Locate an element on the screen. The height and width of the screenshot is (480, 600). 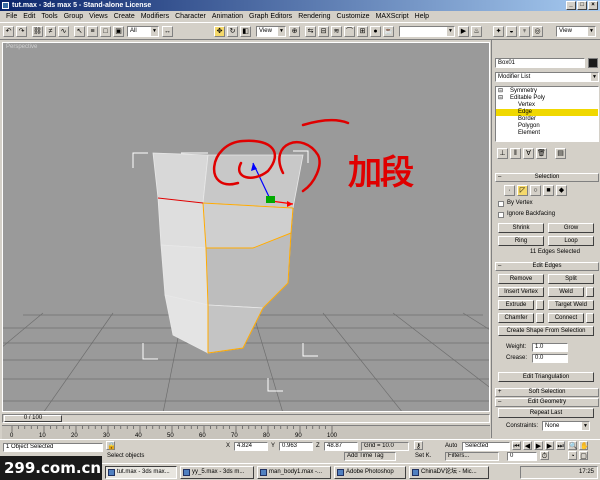
time-config-icon: ⏱ is located at coordinates (544, 455).